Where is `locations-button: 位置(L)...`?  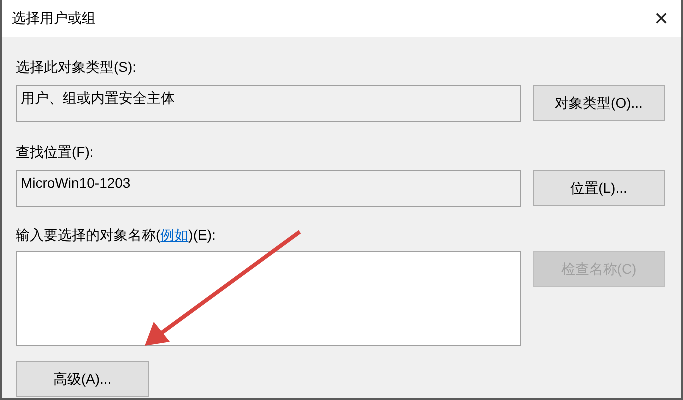
locations-button: 位置(L)... is located at coordinates (599, 188).